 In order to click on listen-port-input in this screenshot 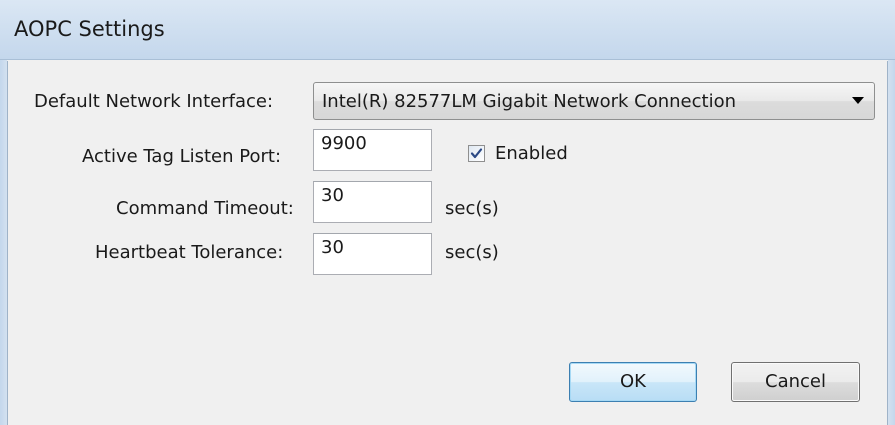, I will do `click(372, 150)`.